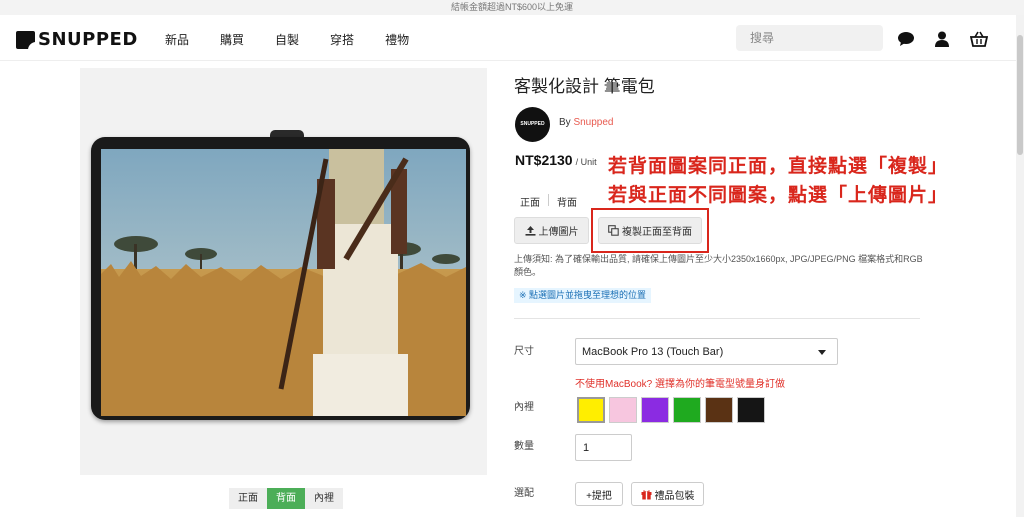 This screenshot has width=1024, height=517. I want to click on lining-swatch-green, so click(687, 410).